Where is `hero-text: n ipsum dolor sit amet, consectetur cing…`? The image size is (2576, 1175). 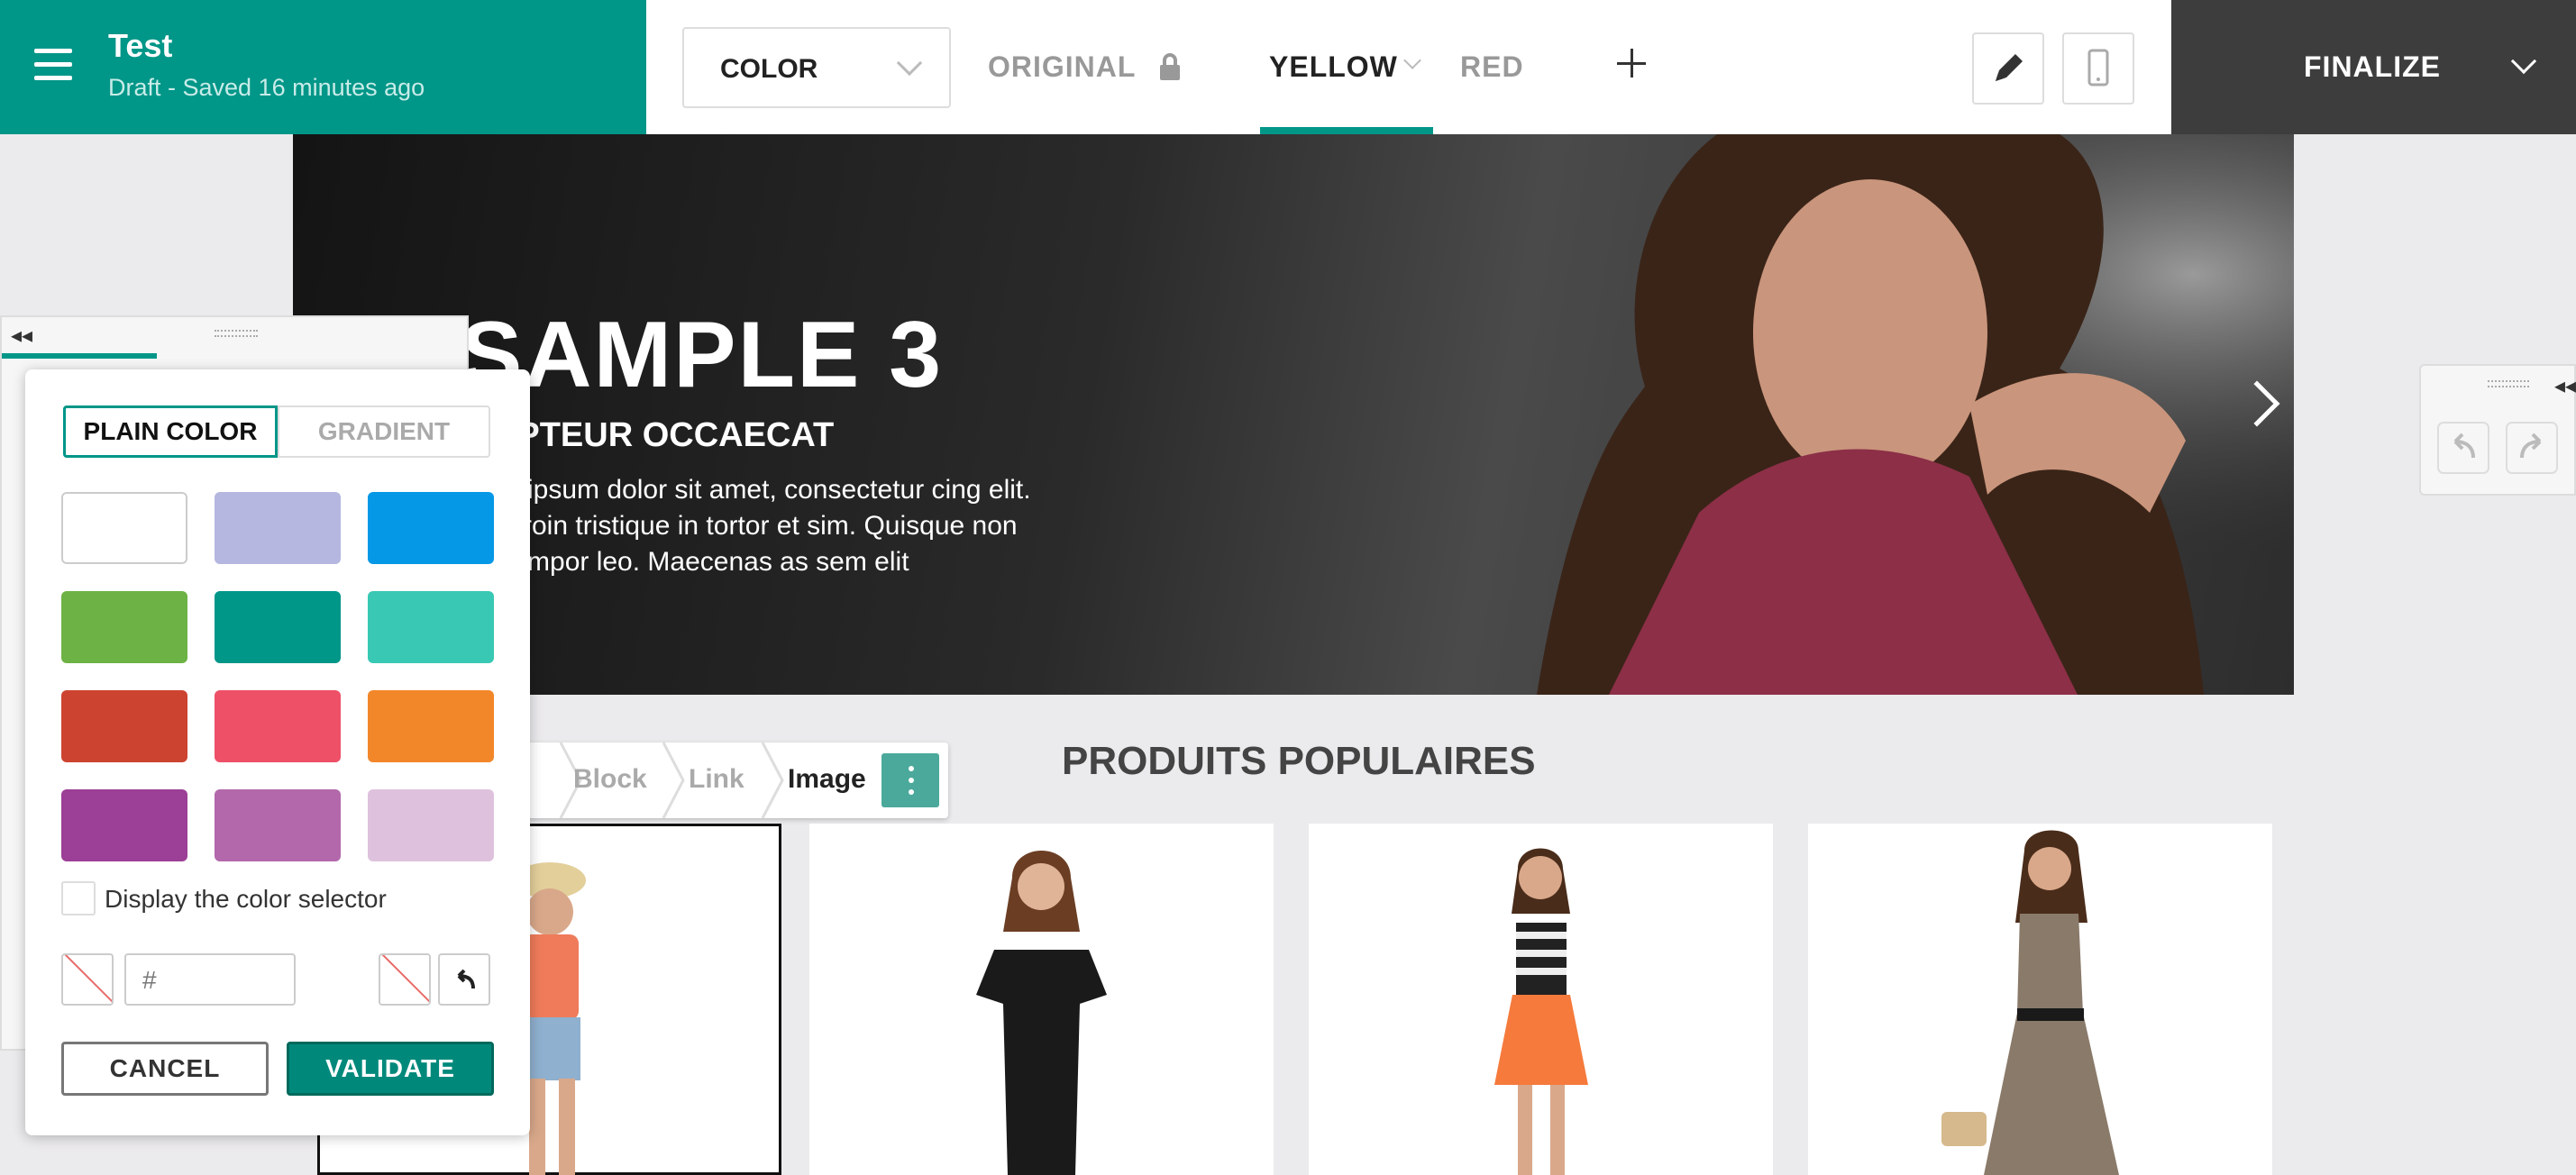 hero-text: n ipsum dolor sit amet, consectetur cing… is located at coordinates (780, 526).